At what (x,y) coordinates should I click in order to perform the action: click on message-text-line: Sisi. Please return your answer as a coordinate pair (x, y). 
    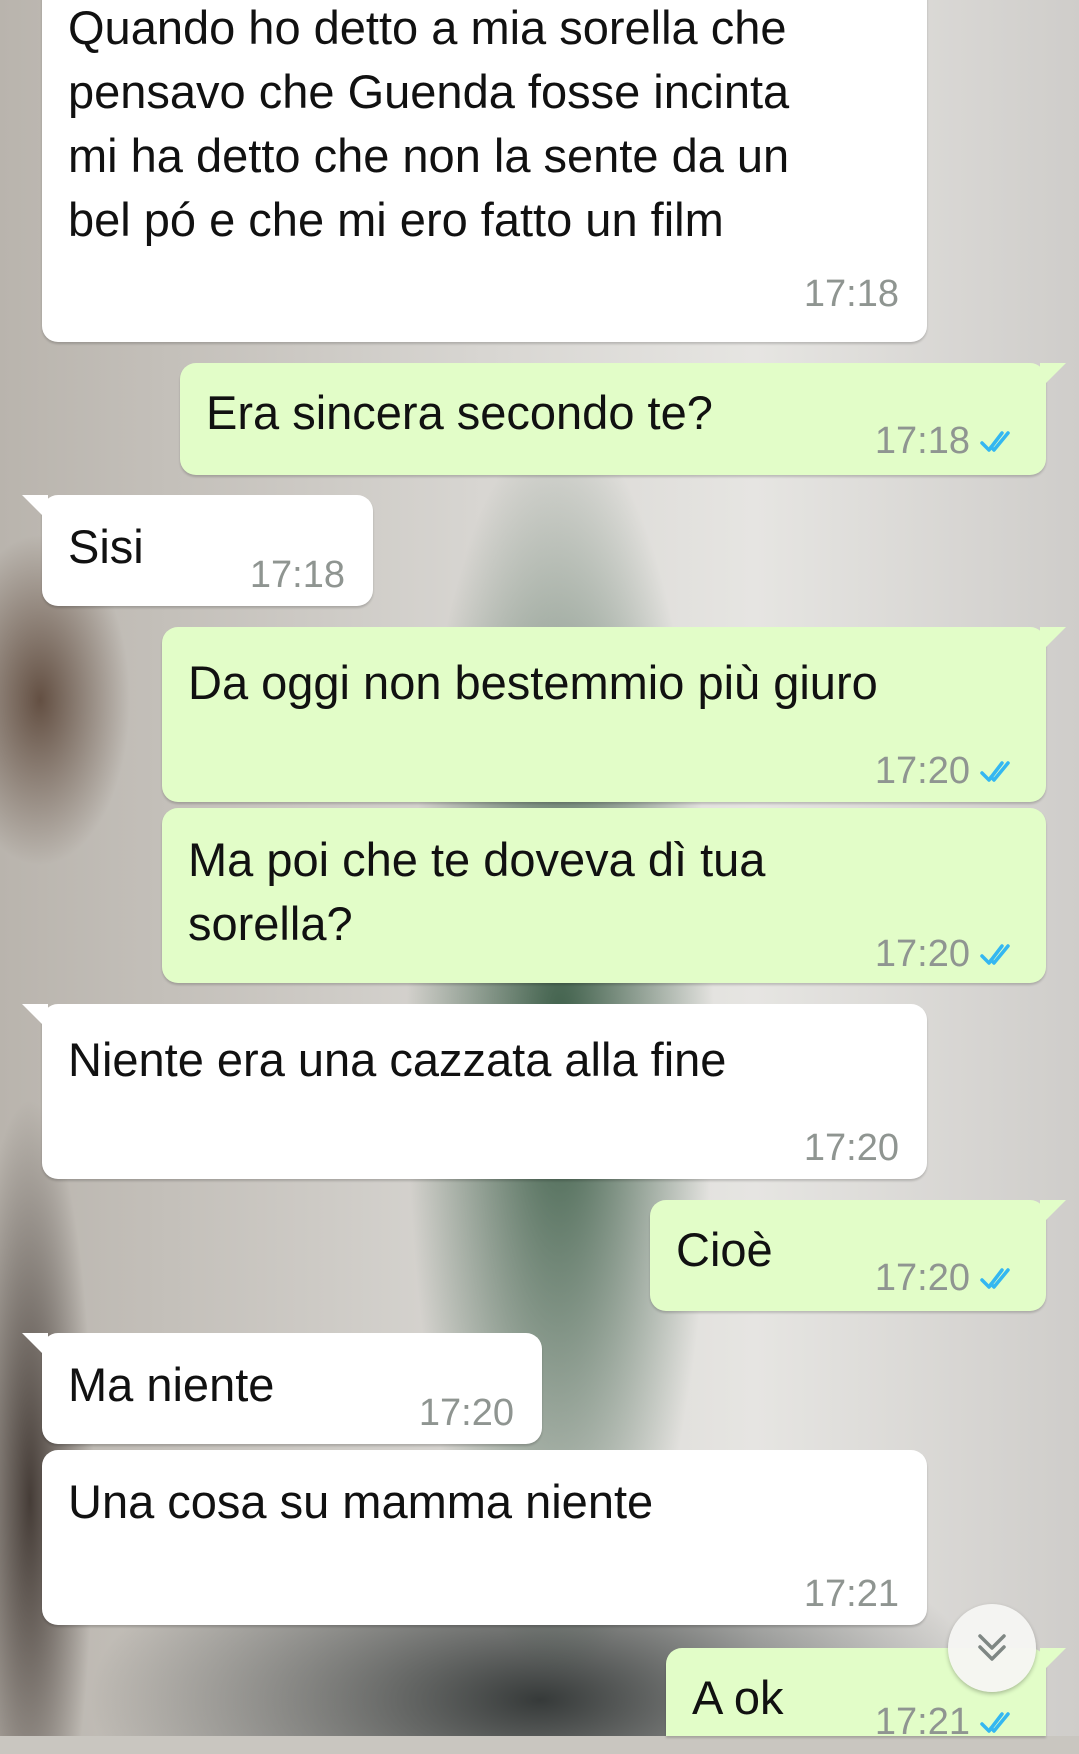
    Looking at the image, I should click on (106, 546).